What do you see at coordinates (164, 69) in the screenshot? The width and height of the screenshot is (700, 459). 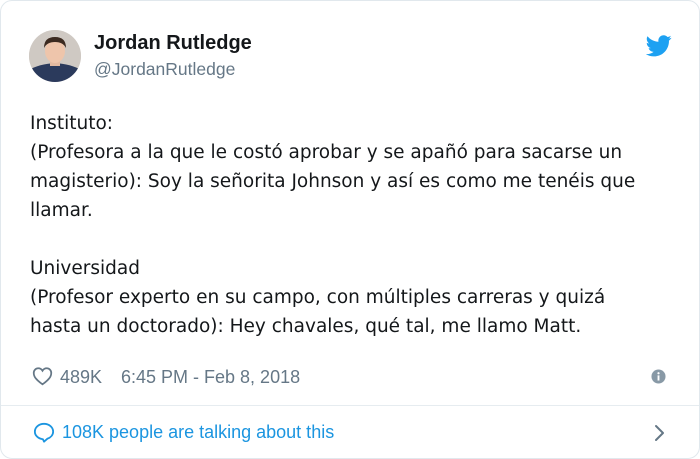 I see `author-handle: @JordanRutledge` at bounding box center [164, 69].